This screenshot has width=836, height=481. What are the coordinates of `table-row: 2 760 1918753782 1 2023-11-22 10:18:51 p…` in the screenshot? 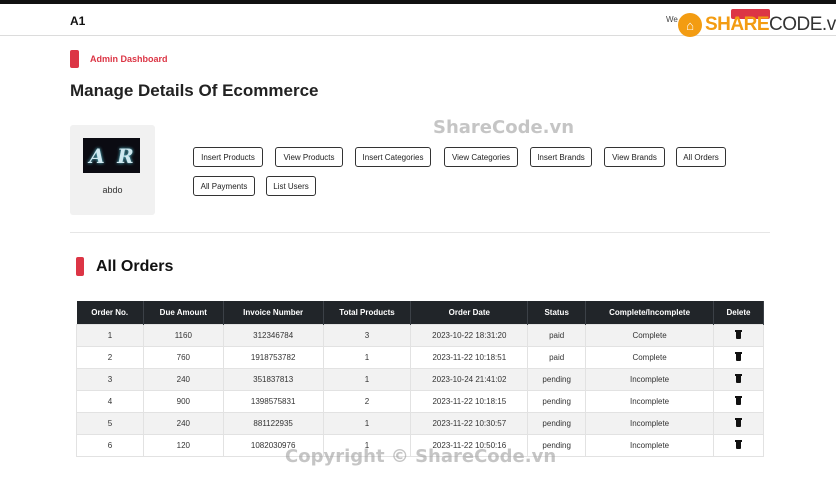 It's located at (420, 357).